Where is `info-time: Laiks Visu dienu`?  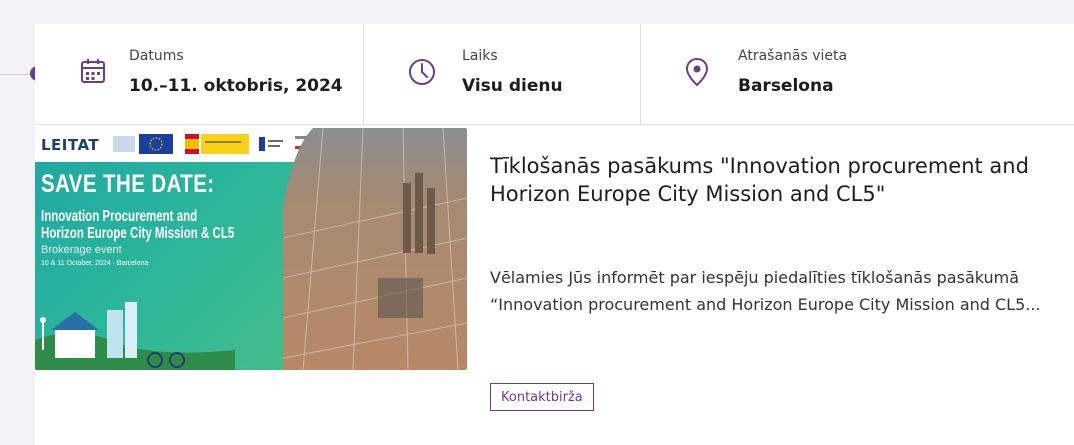 info-time: Laiks Visu dienu is located at coordinates (502, 74).